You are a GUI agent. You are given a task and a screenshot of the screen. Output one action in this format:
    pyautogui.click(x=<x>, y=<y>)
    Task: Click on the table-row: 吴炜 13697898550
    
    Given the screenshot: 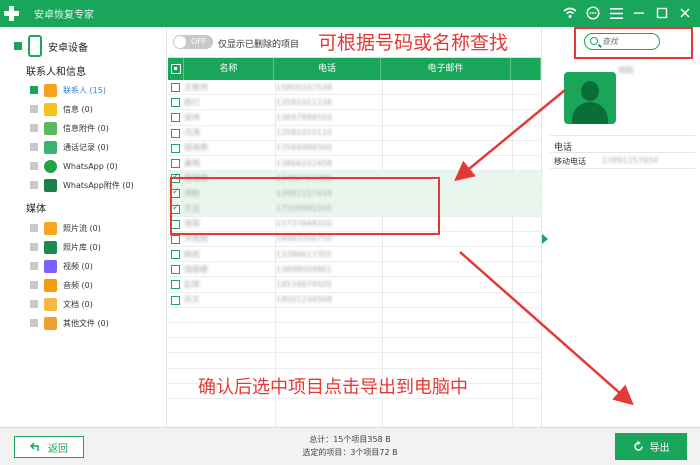 What is the action you would take?
    pyautogui.click(x=354, y=118)
    